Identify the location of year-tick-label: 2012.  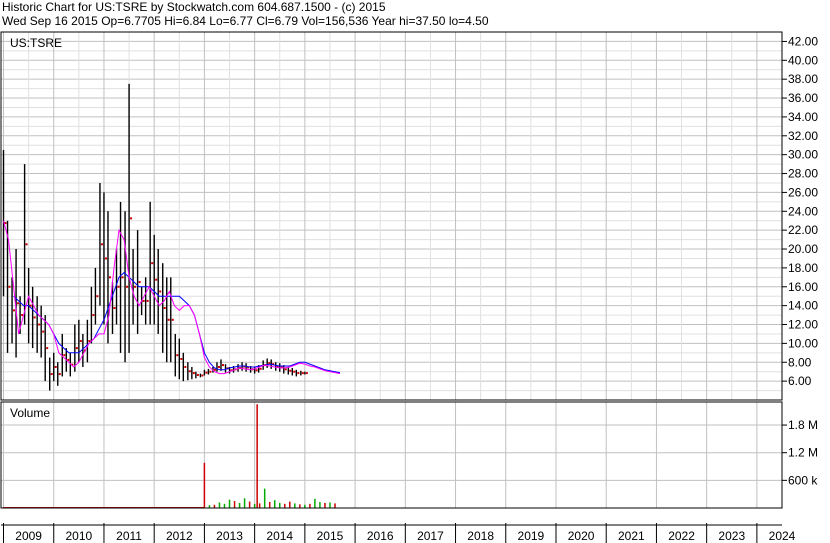
(179, 536).